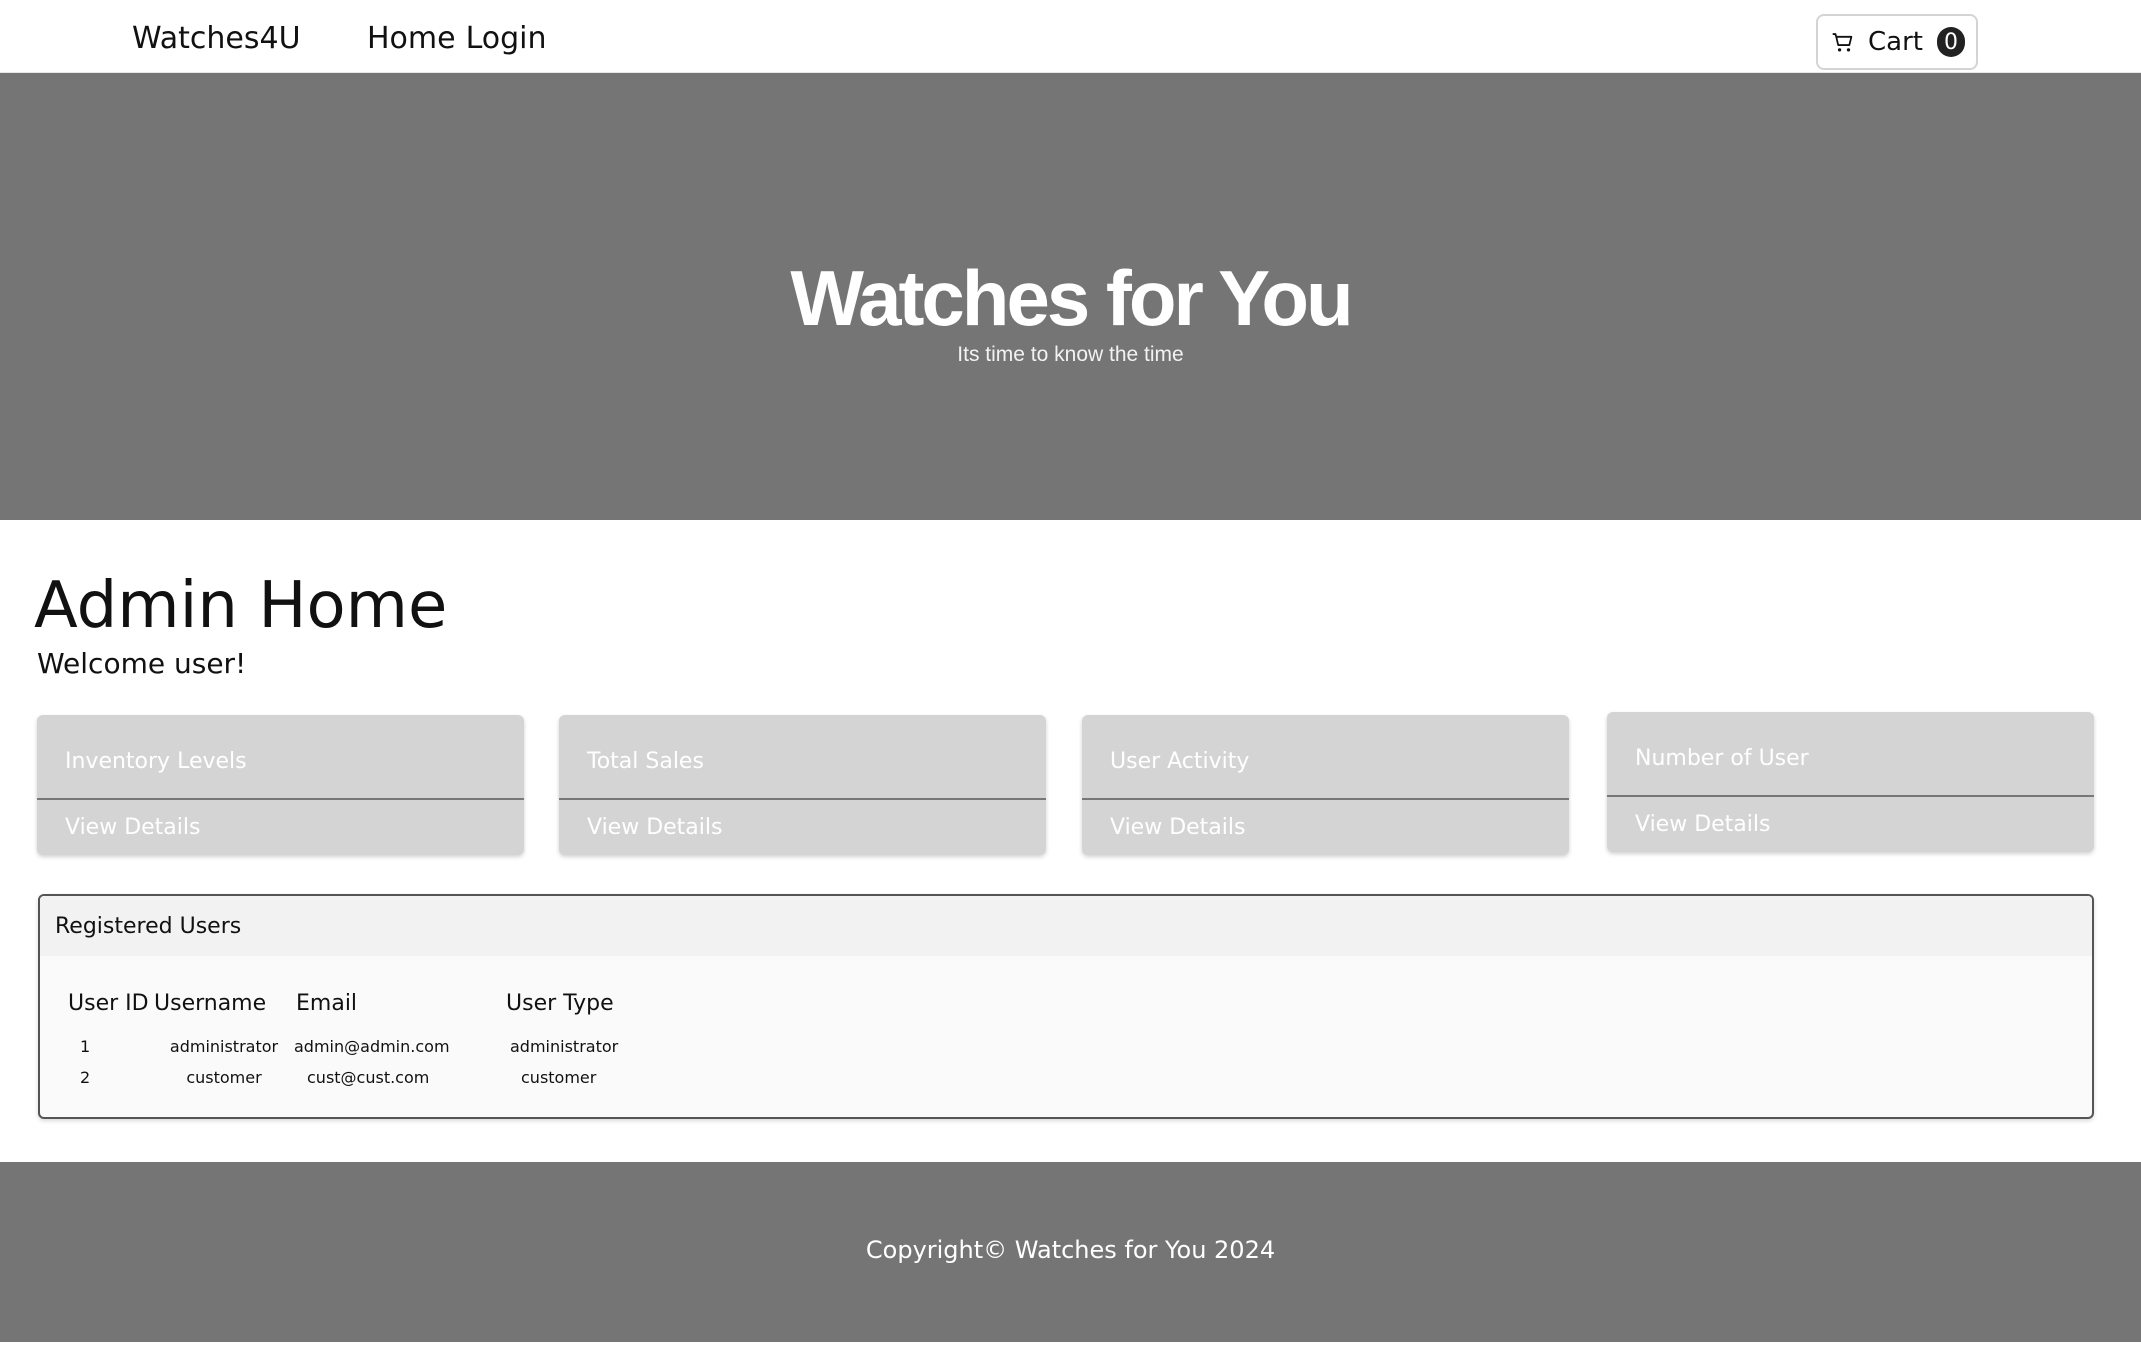  I want to click on card-number-of-user: Number of User View Details, so click(1850, 782).